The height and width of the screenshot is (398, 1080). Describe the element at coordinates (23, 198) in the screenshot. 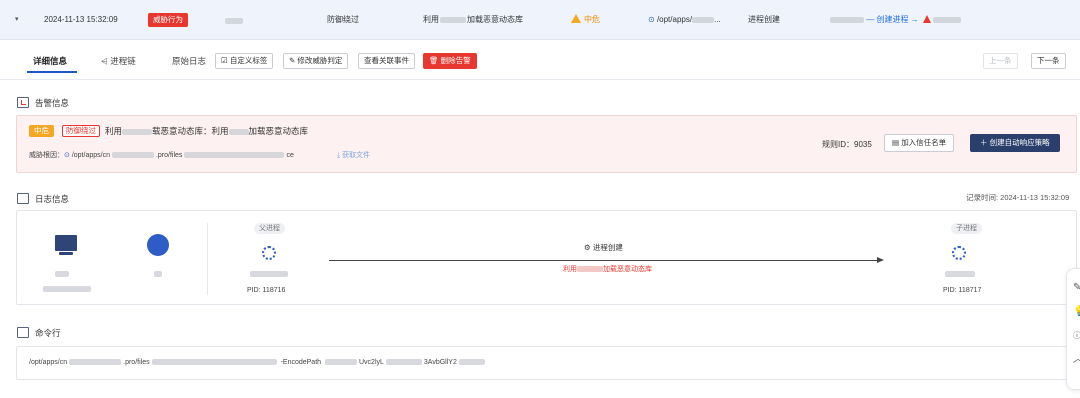

I see `log-info-icon` at that location.